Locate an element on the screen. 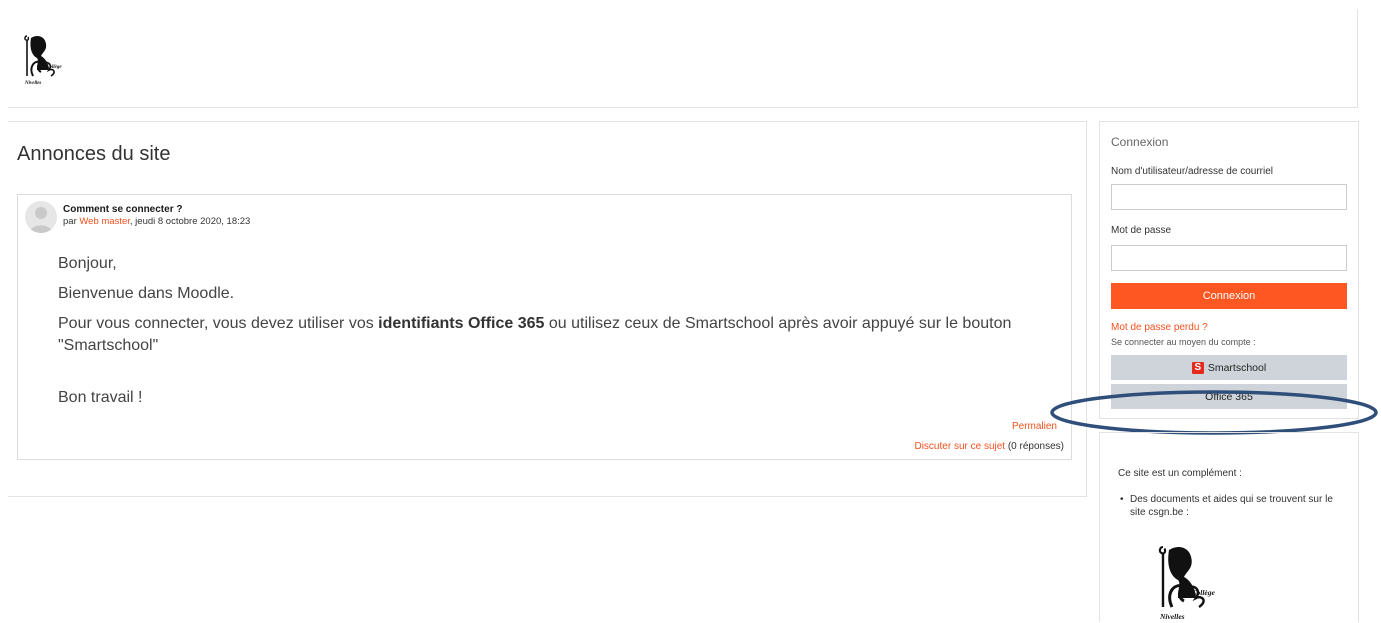 This screenshot has width=1381, height=623. user-avatar is located at coordinates (41, 217).